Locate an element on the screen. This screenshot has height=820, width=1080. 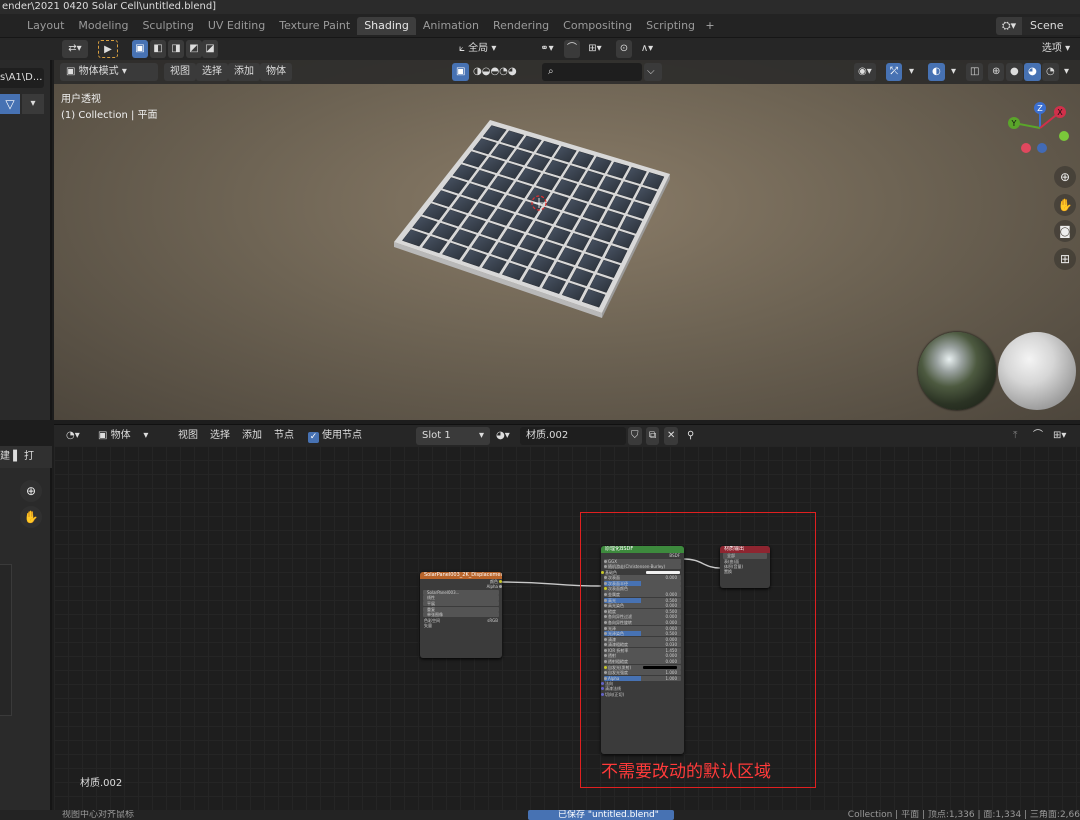
image-source: 单张图像 is located at coordinates (461, 615).